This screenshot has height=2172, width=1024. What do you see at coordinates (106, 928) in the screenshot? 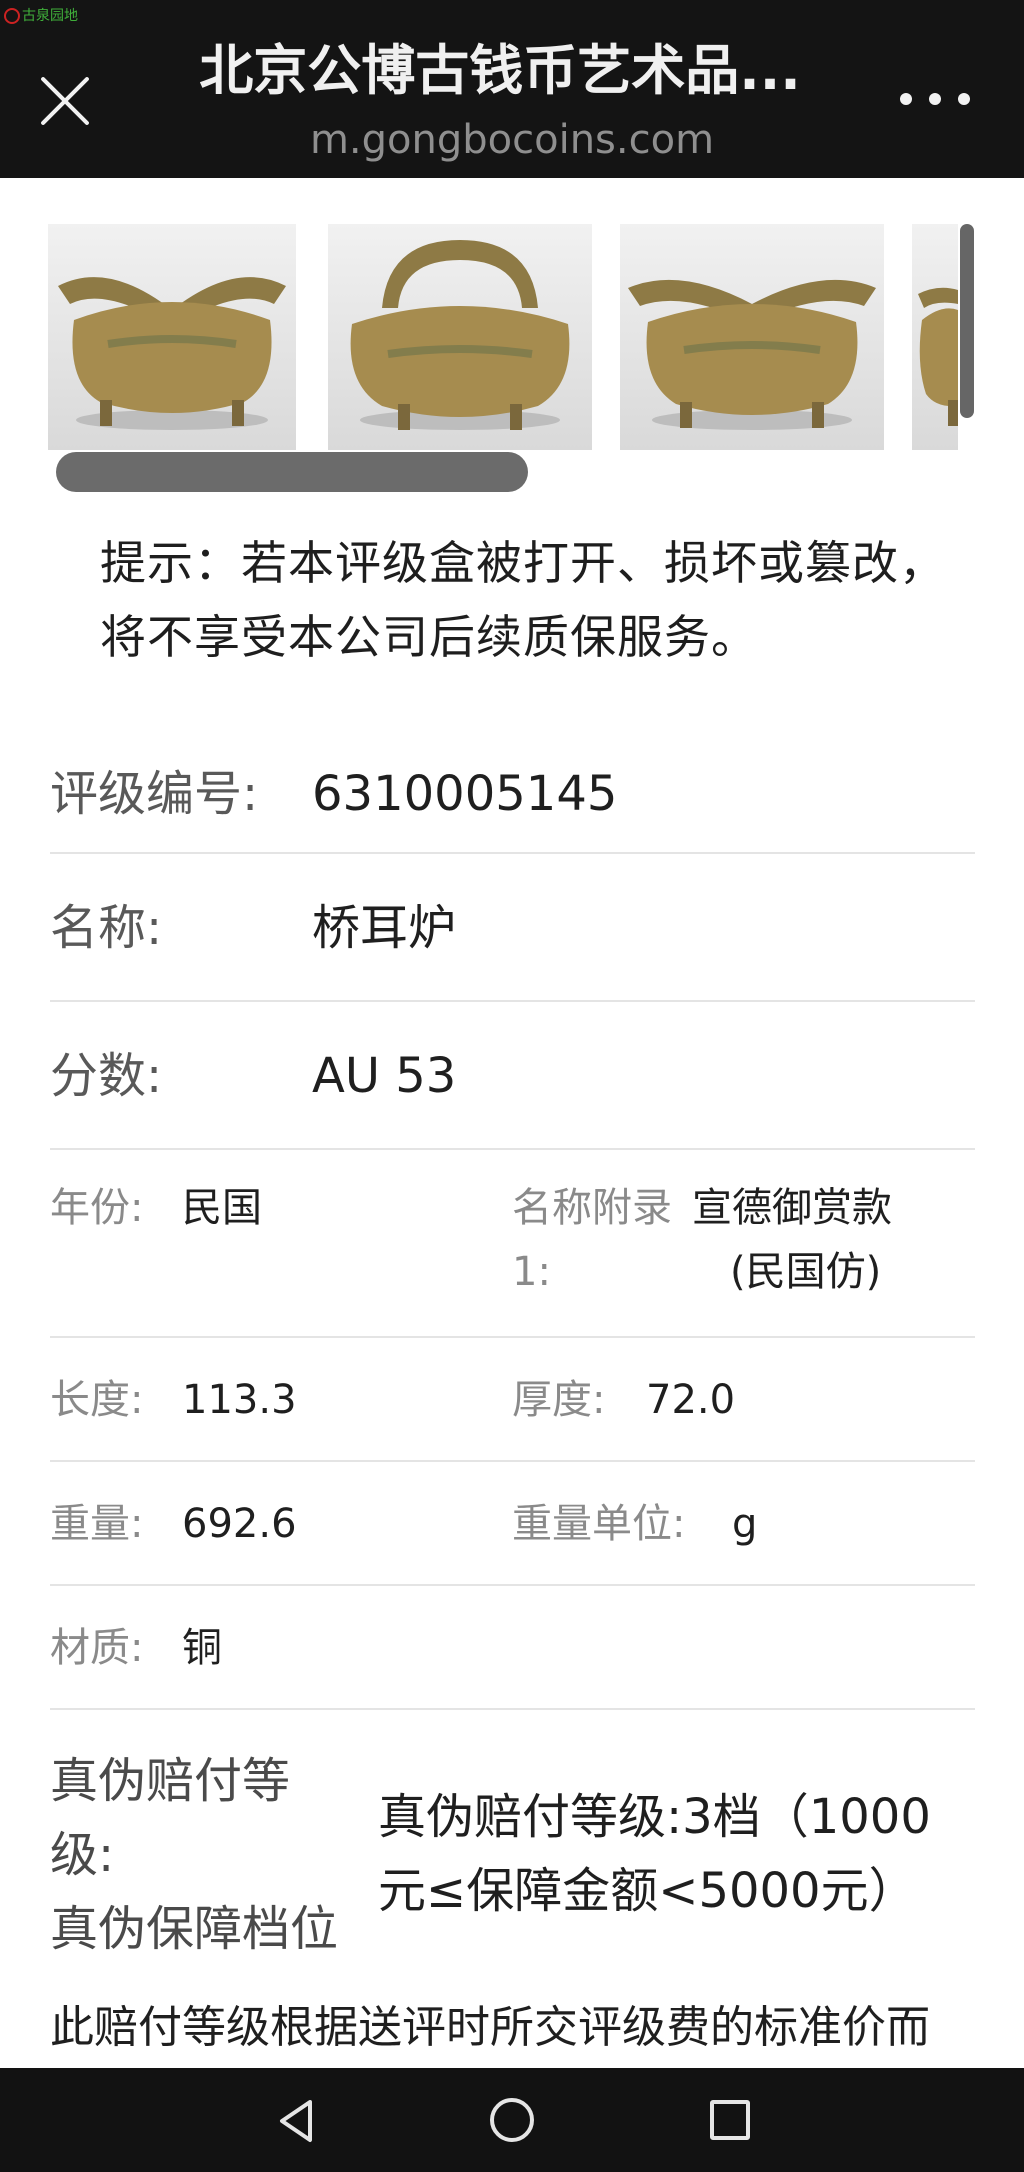
I see `name-label: 名称:` at bounding box center [106, 928].